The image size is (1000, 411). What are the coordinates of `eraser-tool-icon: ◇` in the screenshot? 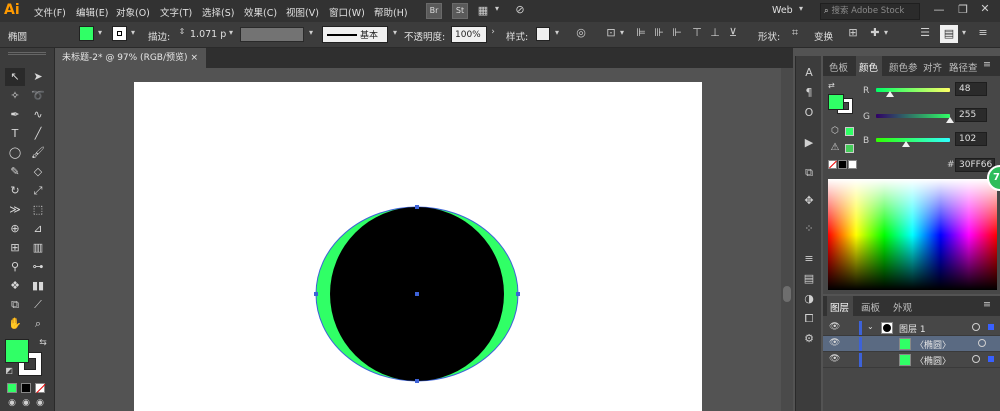 It's located at (38, 172).